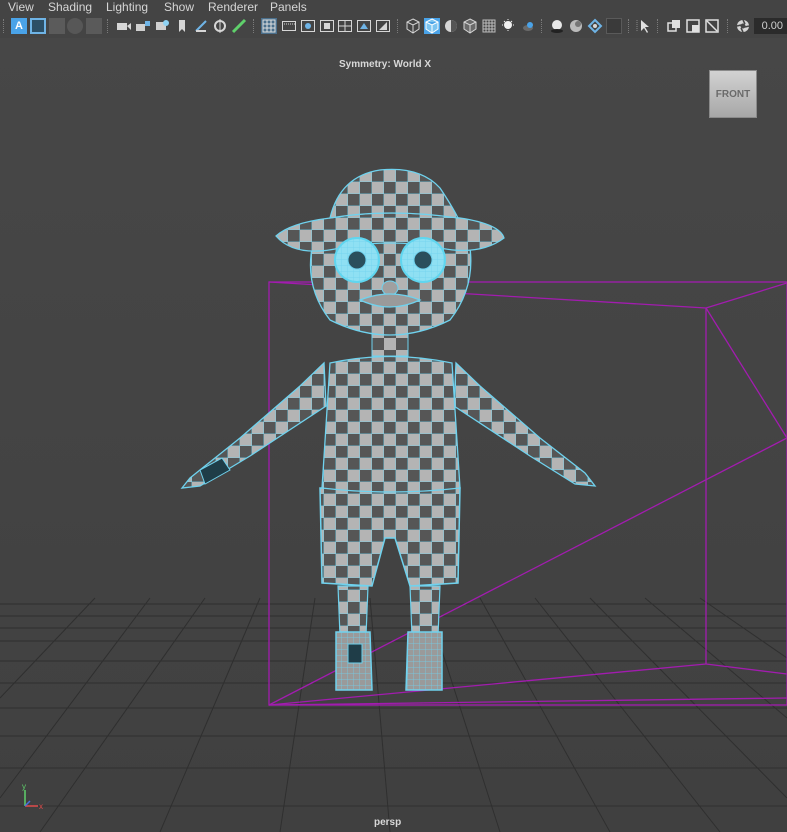 This screenshot has width=787, height=832. Describe the element at coordinates (41, 806) in the screenshot. I see `axis-x-label: x` at that location.